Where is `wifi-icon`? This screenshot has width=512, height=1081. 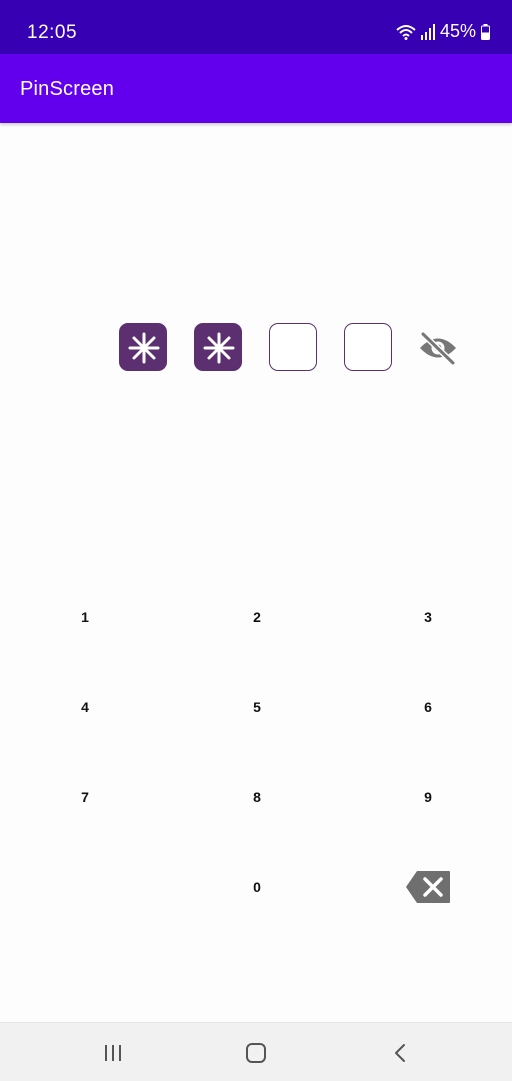 wifi-icon is located at coordinates (406, 32).